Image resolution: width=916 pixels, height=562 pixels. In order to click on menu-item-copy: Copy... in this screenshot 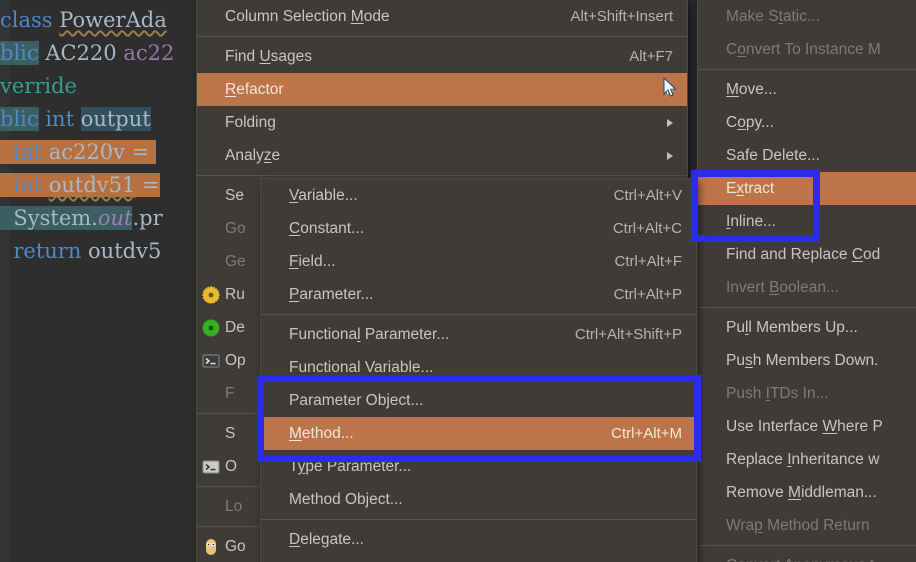, I will do `click(807, 122)`.